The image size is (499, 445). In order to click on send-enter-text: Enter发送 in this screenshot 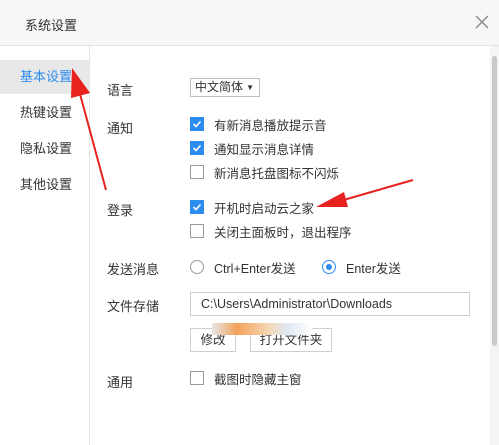, I will do `click(373, 268)`.